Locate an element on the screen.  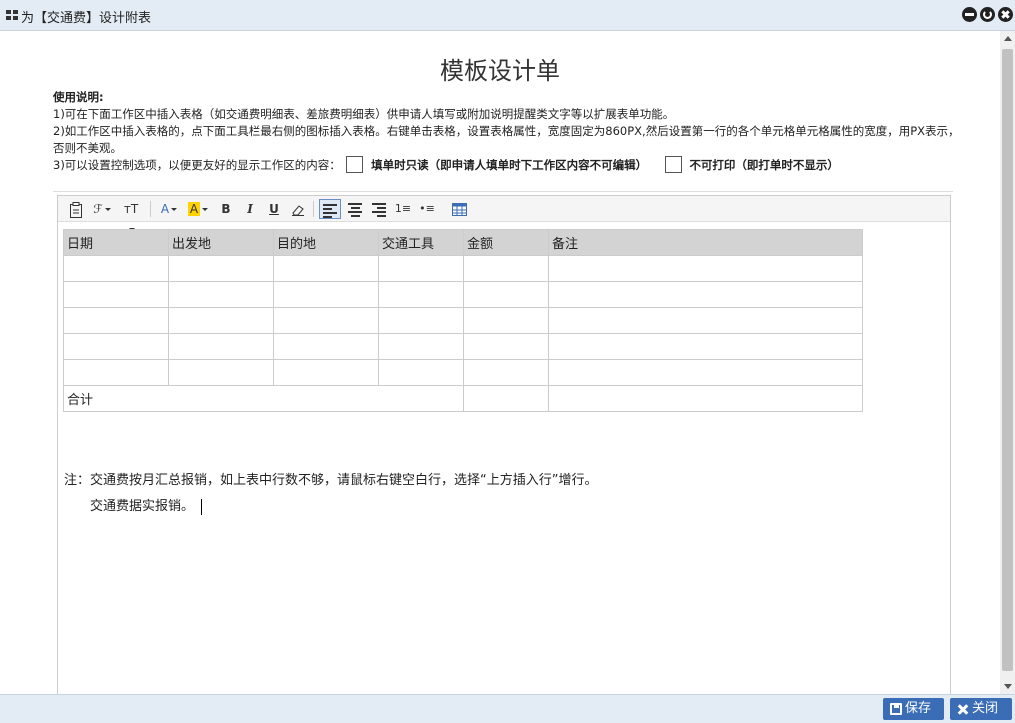
align-left-icon is located at coordinates (330, 209).